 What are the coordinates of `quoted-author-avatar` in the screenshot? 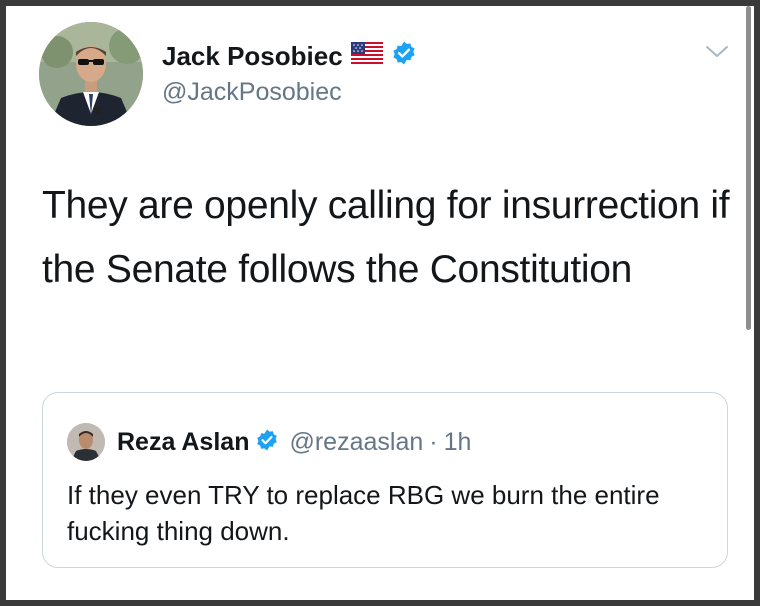 It's located at (86, 442).